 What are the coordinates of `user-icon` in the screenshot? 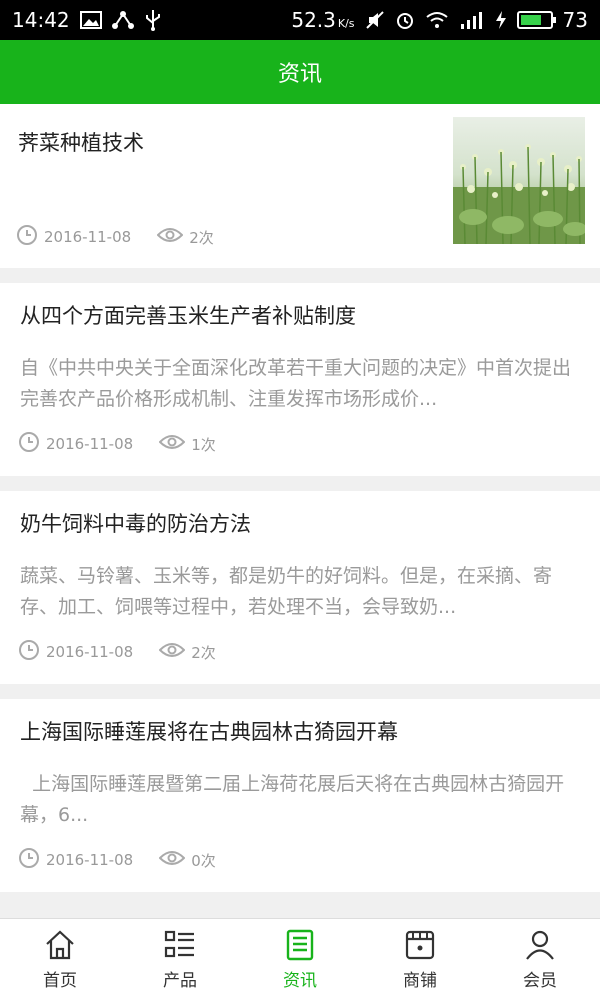 It's located at (540, 945).